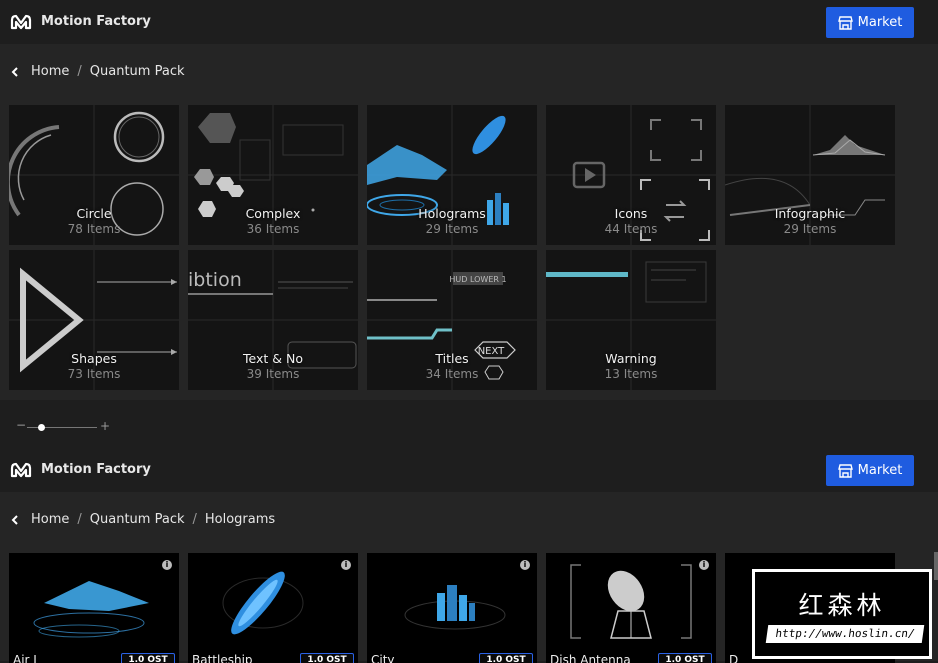 The width and height of the screenshot is (938, 663). I want to click on product-name: City, so click(383, 658).